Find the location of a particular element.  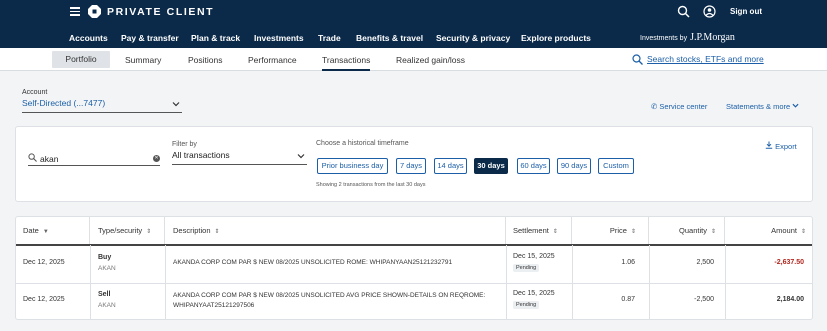

statements-more-link: Statements & more is located at coordinates (762, 106).